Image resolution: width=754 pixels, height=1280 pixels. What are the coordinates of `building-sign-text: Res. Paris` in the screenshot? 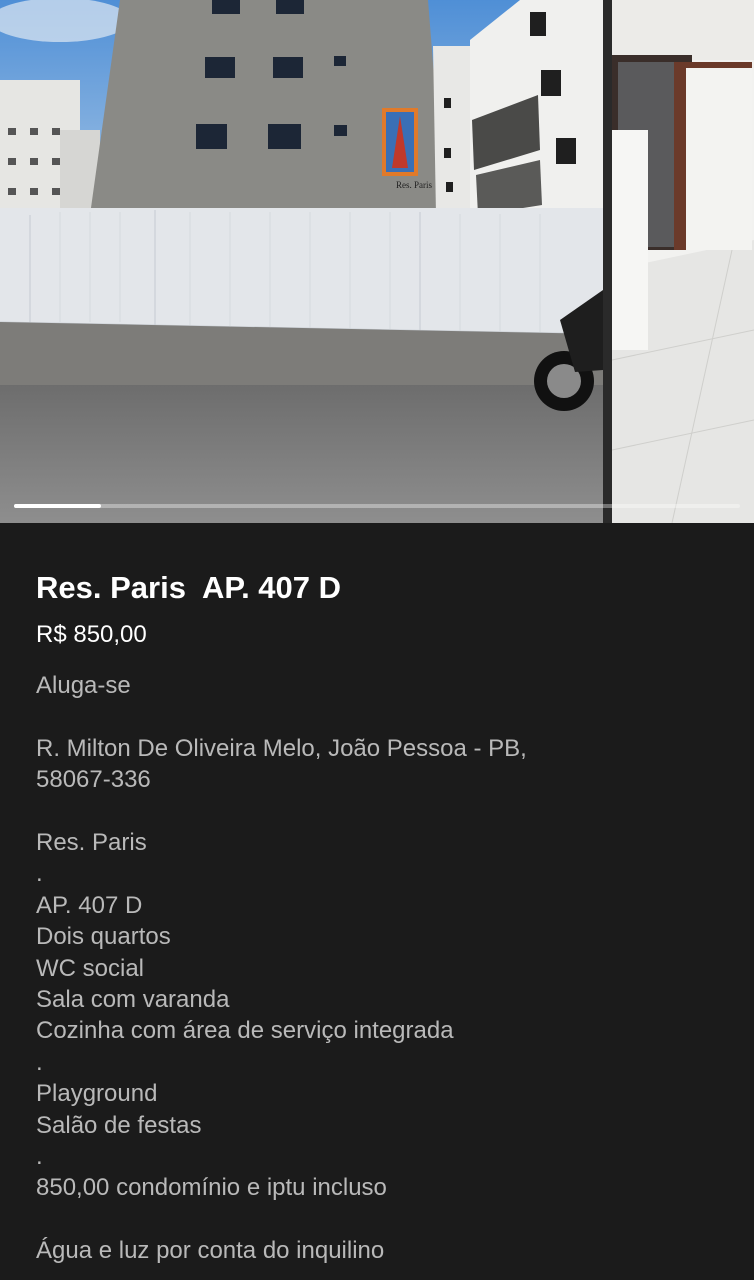 It's located at (414, 185).